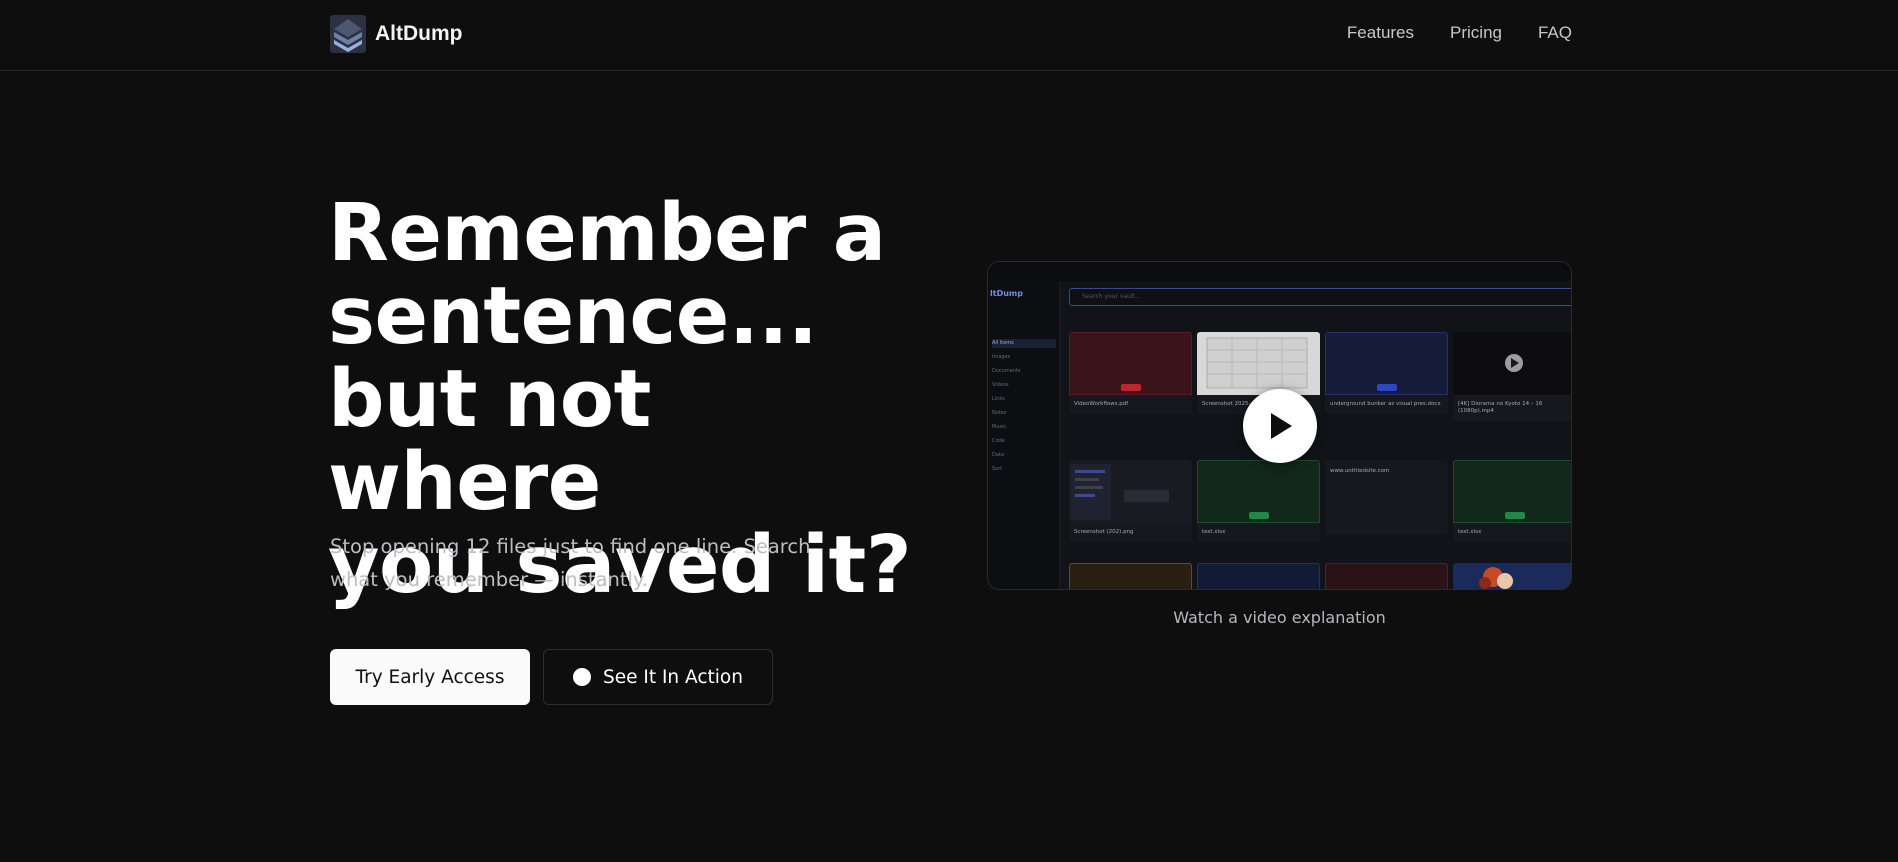 This screenshot has height=862, width=1898. Describe the element at coordinates (999, 413) in the screenshot. I see `app-sidebar-item: Notes` at that location.